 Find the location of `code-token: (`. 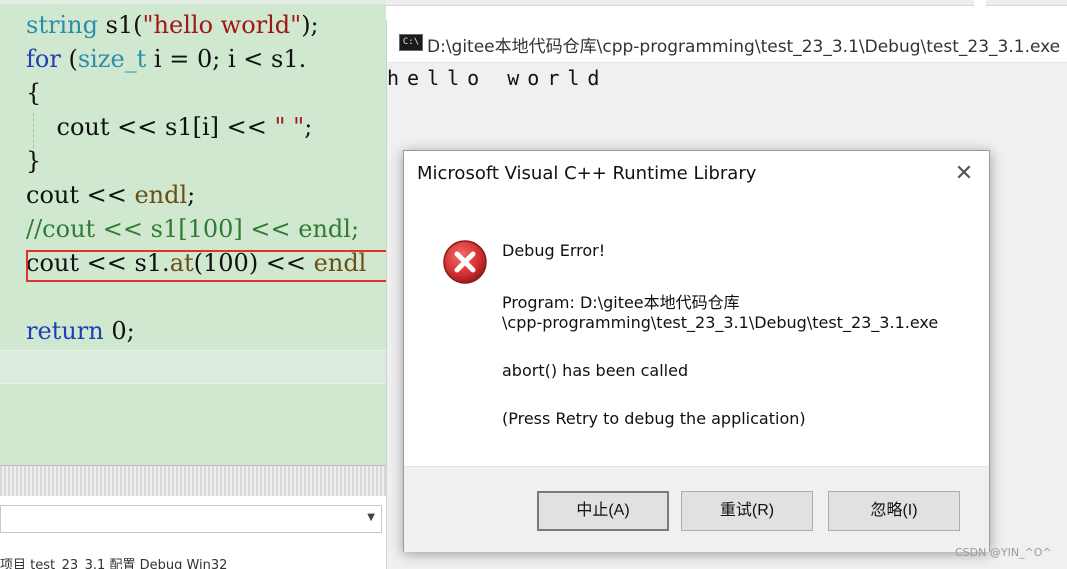

code-token: ( is located at coordinates (69, 59).